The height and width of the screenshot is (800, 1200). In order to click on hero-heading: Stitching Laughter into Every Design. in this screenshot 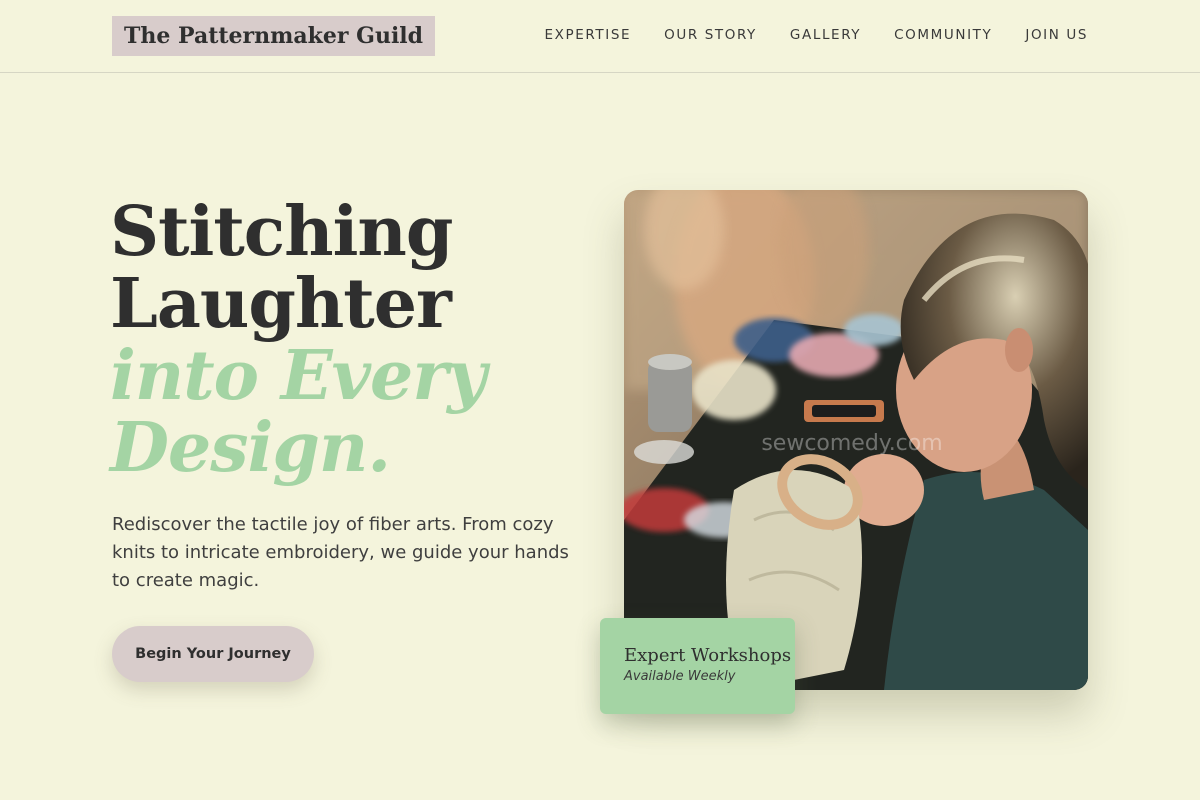, I will do `click(350, 340)`.